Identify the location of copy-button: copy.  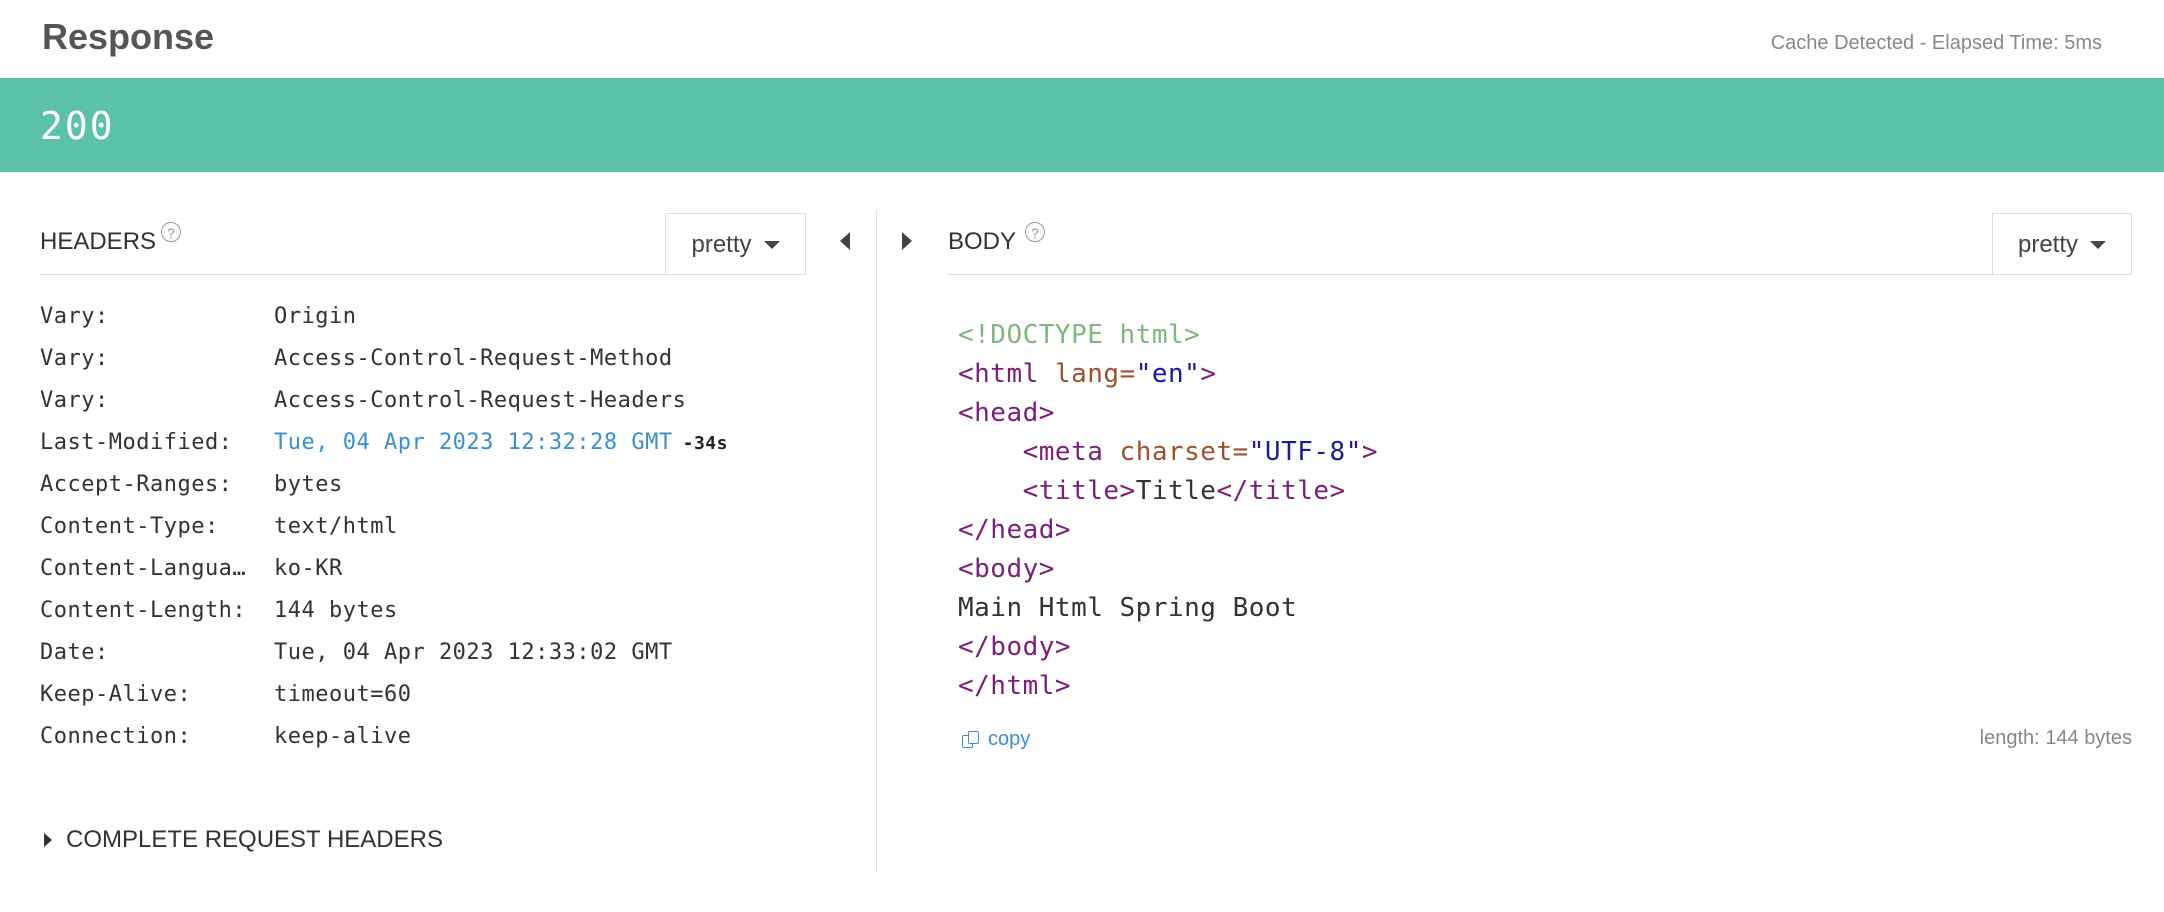
(996, 739).